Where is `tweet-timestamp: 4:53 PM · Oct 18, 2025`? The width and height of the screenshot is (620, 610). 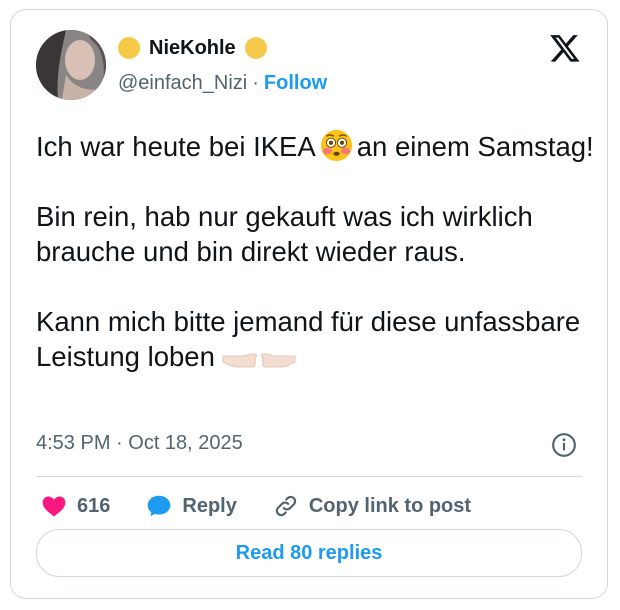
tweet-timestamp: 4:53 PM · Oct 18, 2025 is located at coordinates (139, 443).